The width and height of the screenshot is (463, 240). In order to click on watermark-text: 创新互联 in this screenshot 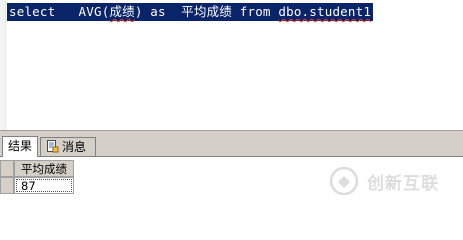, I will do `click(403, 183)`.